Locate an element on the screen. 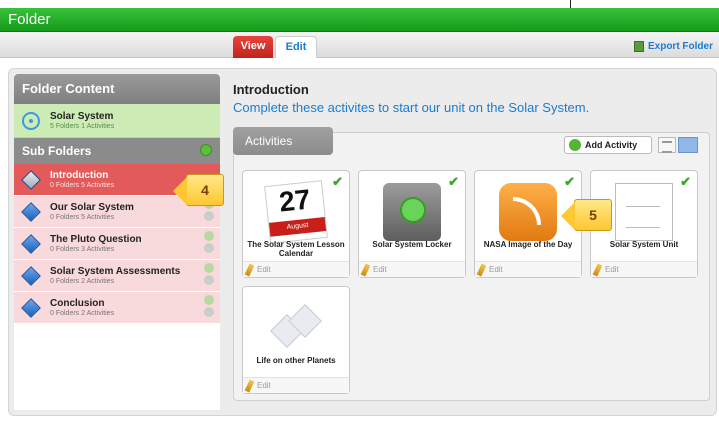 The height and width of the screenshot is (432, 719). sidebar-item-label: Introduction is located at coordinates (79, 175).